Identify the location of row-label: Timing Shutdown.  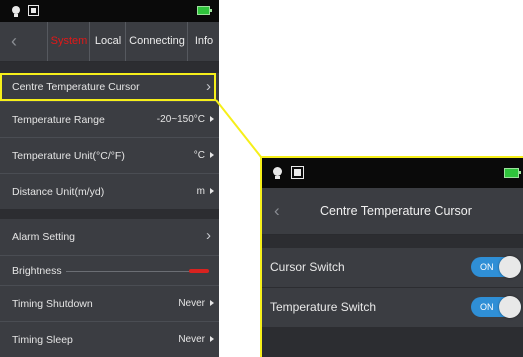
(52, 304).